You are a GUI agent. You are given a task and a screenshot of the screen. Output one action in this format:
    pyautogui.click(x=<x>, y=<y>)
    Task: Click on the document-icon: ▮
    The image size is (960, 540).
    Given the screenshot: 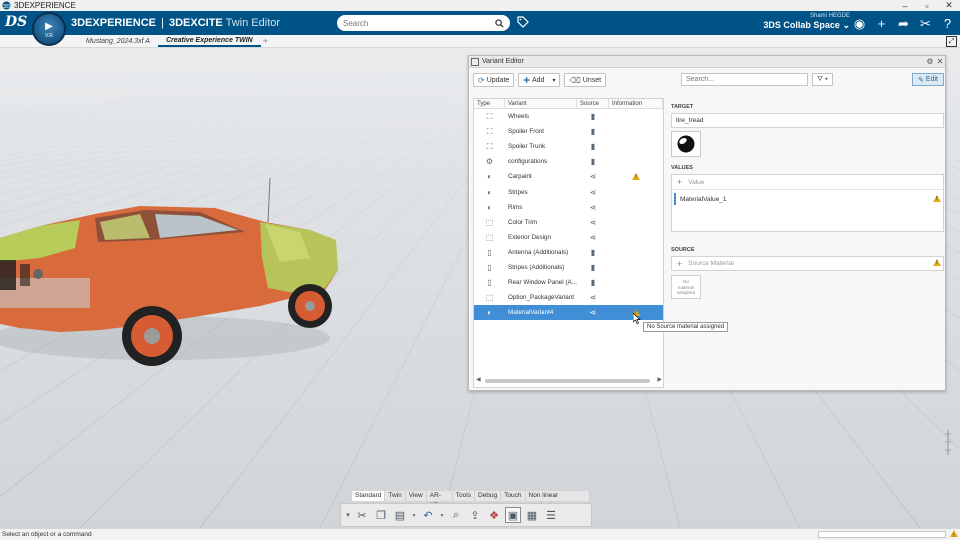 What is the action you would take?
    pyautogui.click(x=593, y=252)
    